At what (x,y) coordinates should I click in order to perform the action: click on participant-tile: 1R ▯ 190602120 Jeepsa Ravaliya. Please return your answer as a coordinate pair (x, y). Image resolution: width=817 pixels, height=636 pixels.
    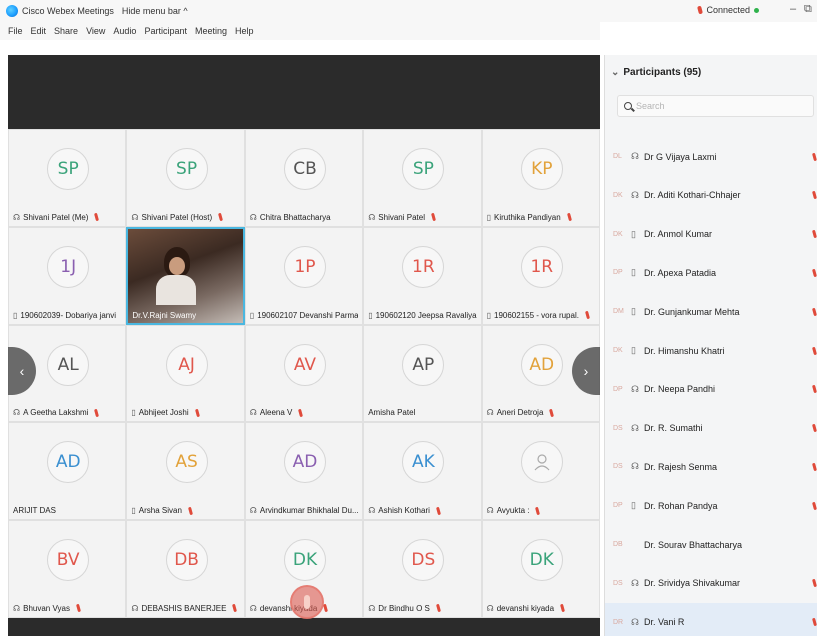
    Looking at the image, I should click on (422, 275).